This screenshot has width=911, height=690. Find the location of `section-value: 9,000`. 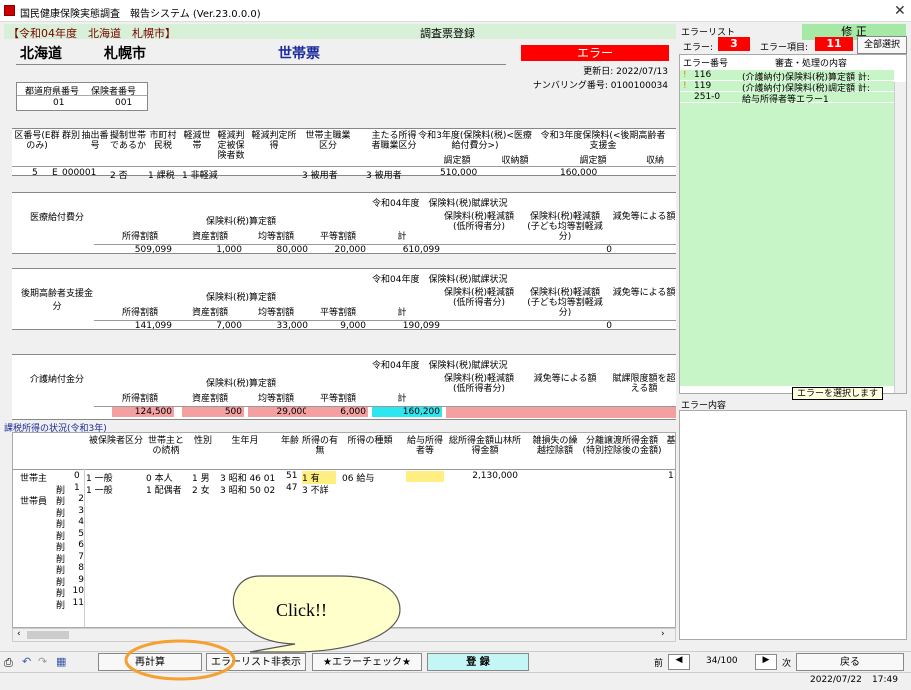

section-value: 9,000 is located at coordinates (337, 326).